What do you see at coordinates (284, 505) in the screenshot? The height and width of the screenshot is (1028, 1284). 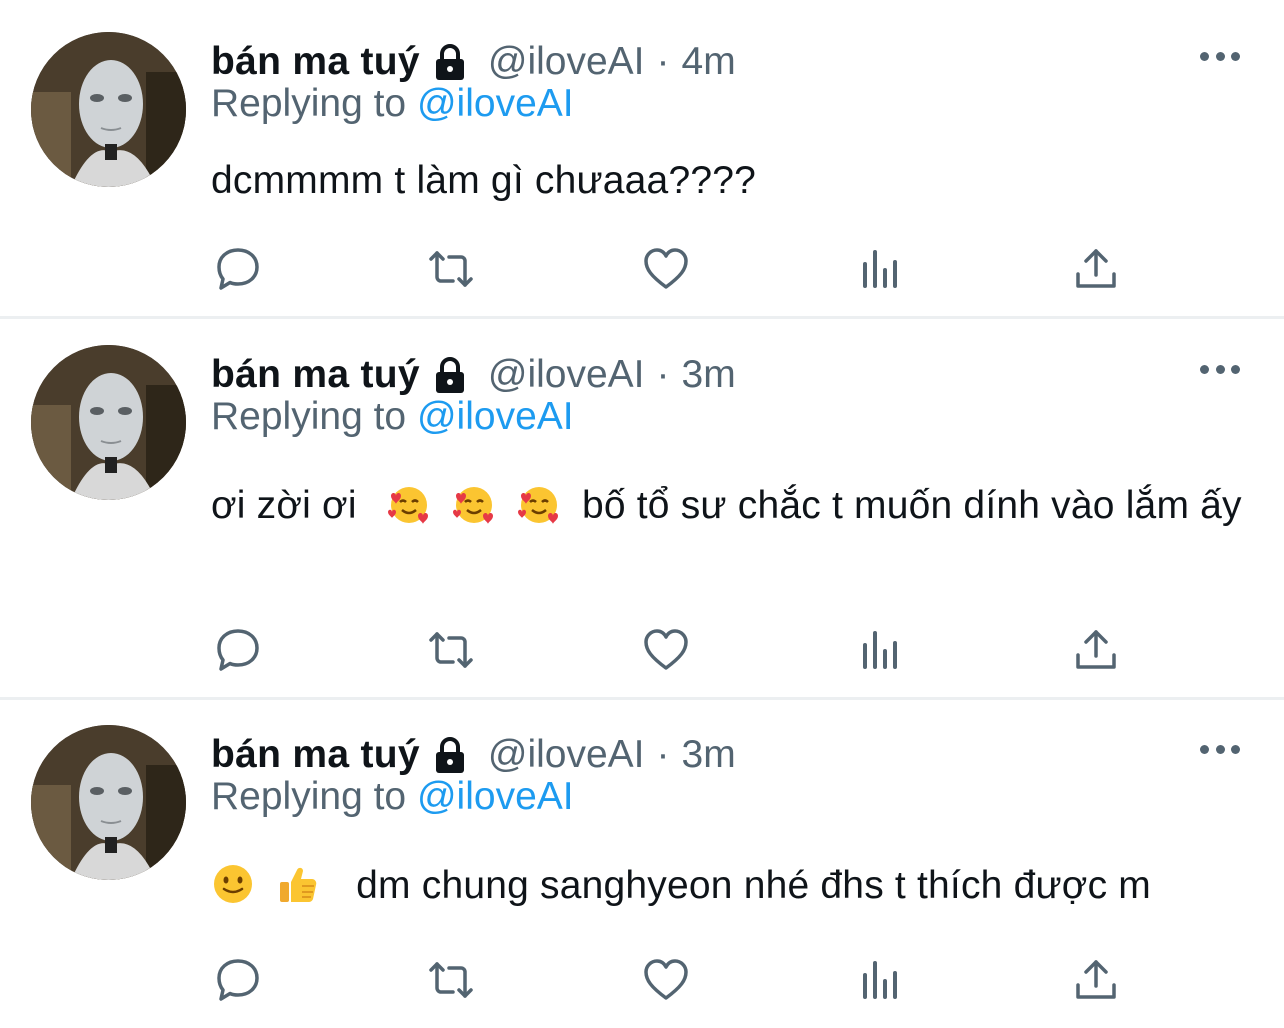 I see `tweet-text-lead: ơi zời ơi` at bounding box center [284, 505].